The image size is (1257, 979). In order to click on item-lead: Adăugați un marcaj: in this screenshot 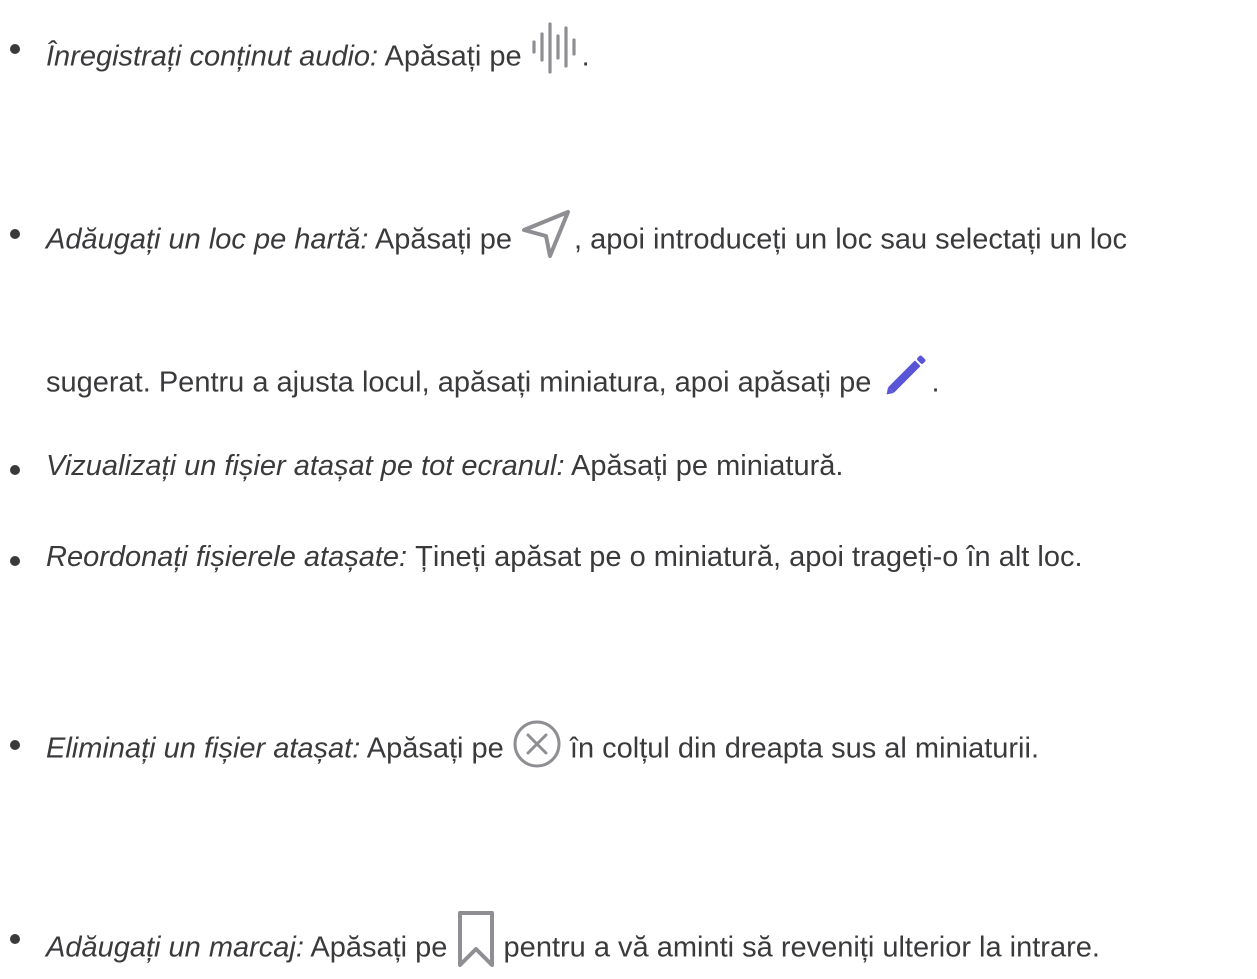, I will do `click(175, 947)`.